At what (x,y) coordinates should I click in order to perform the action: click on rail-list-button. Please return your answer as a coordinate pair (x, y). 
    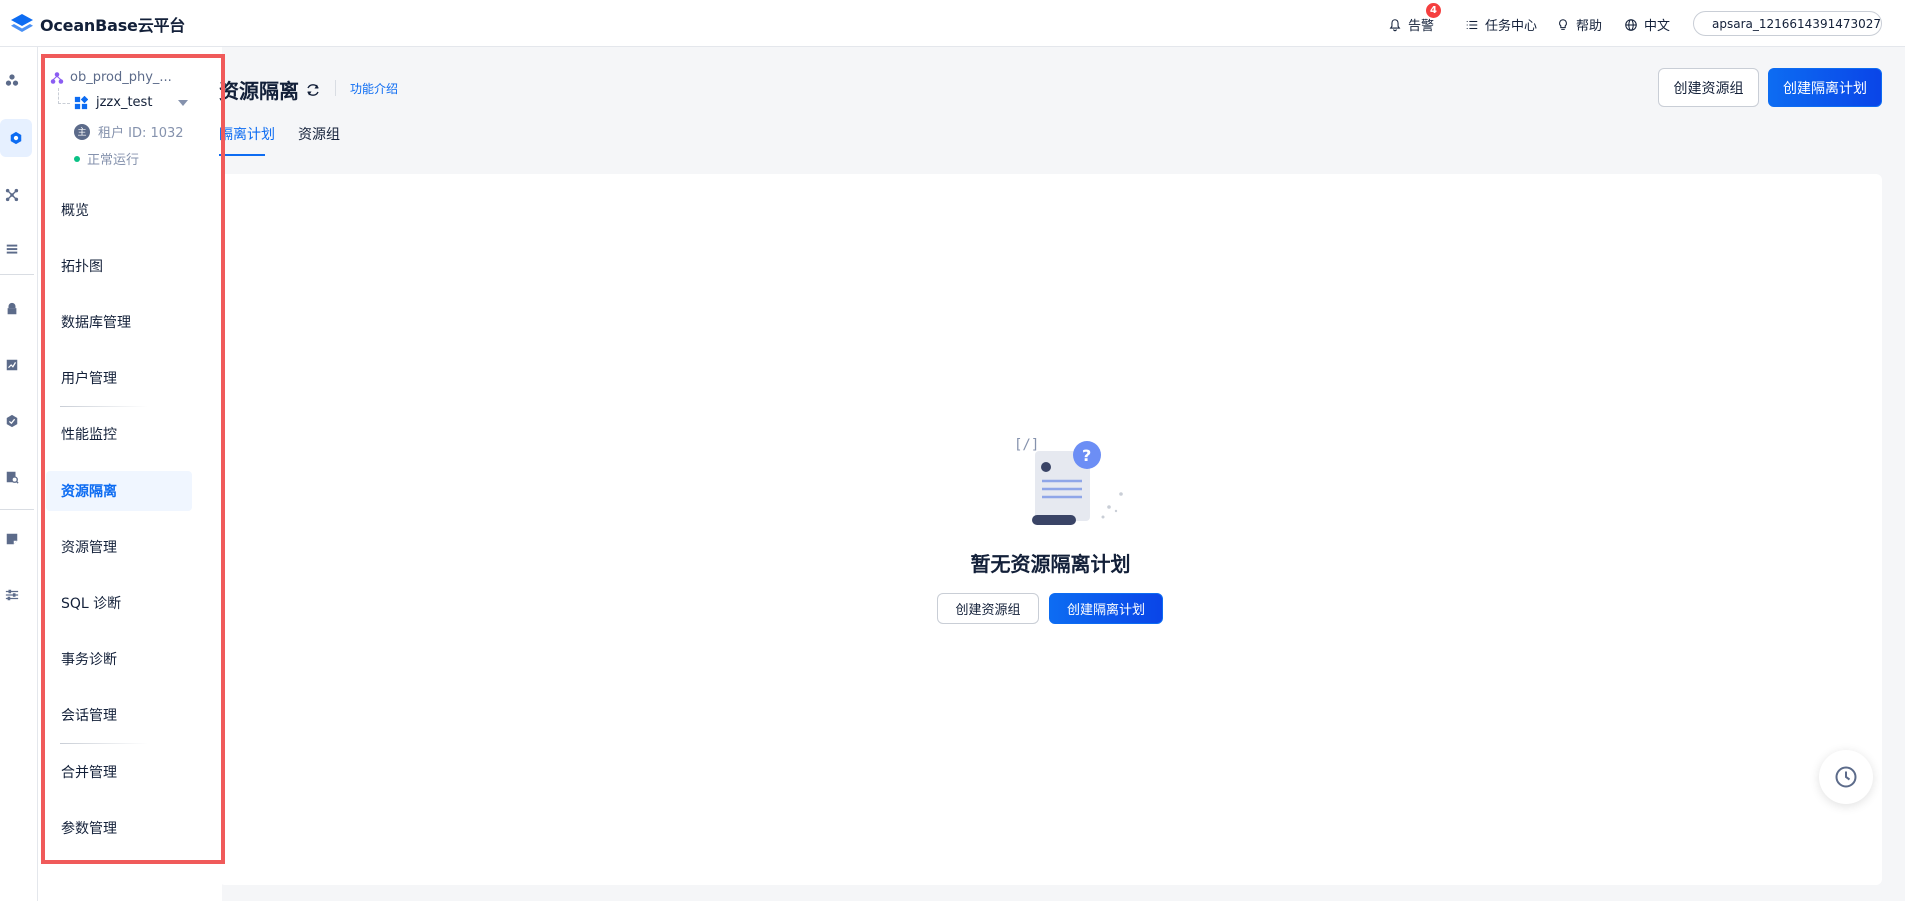
    Looking at the image, I should click on (12, 249).